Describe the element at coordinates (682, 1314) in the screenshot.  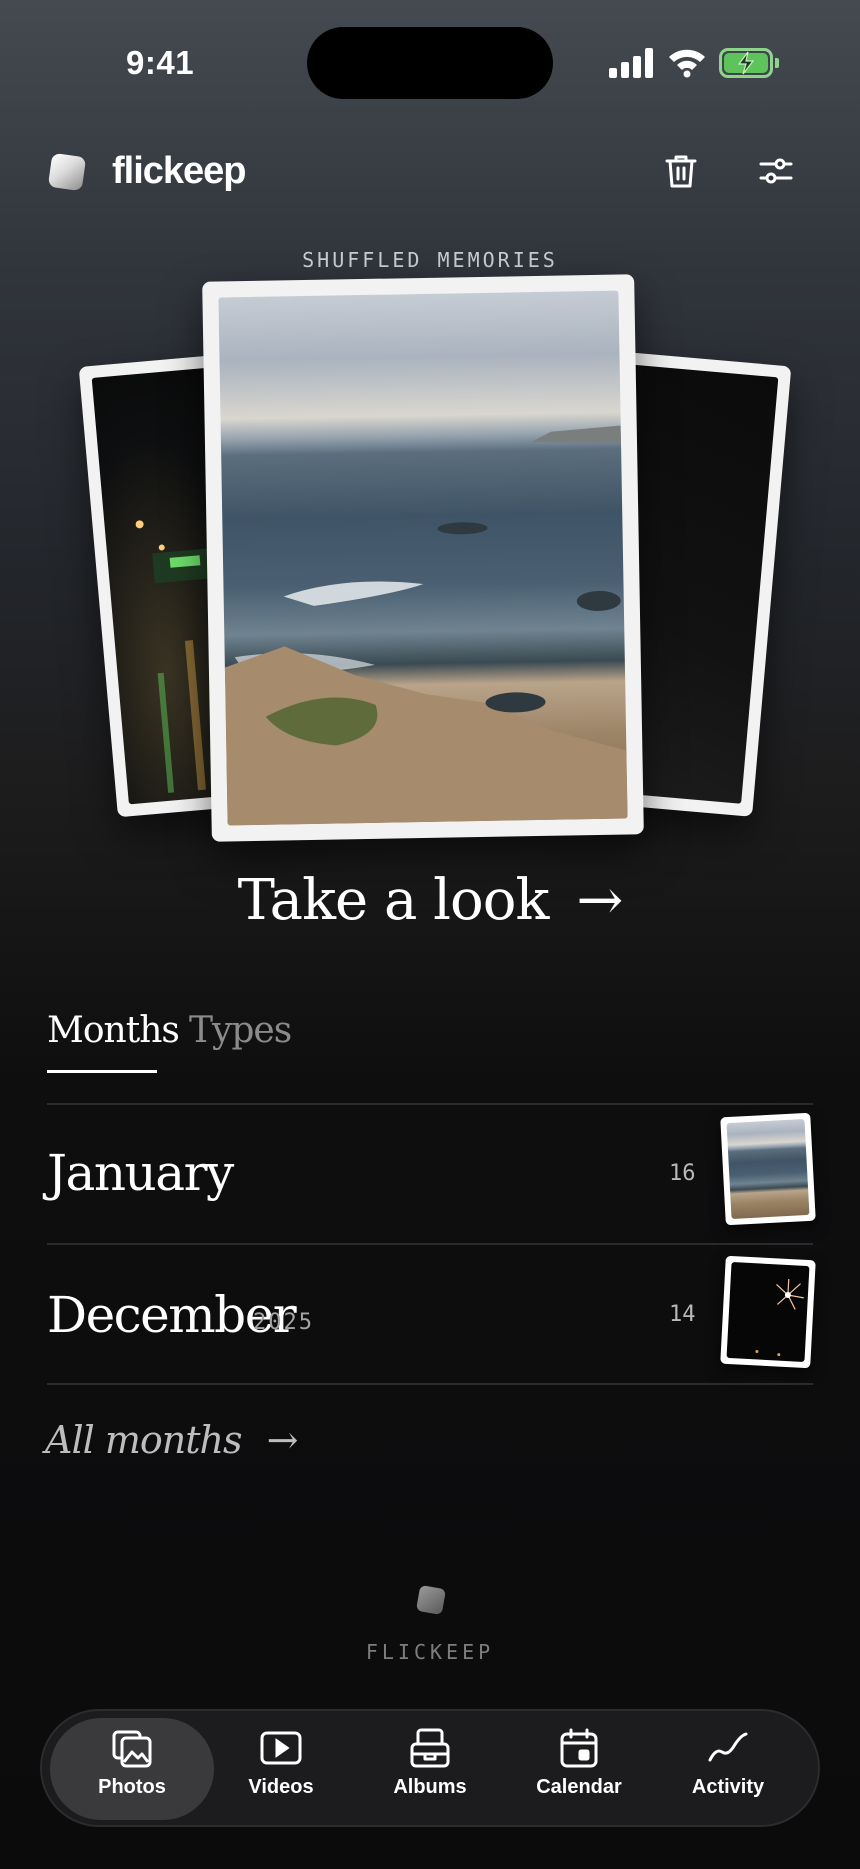
I see `month-count: 14` at that location.